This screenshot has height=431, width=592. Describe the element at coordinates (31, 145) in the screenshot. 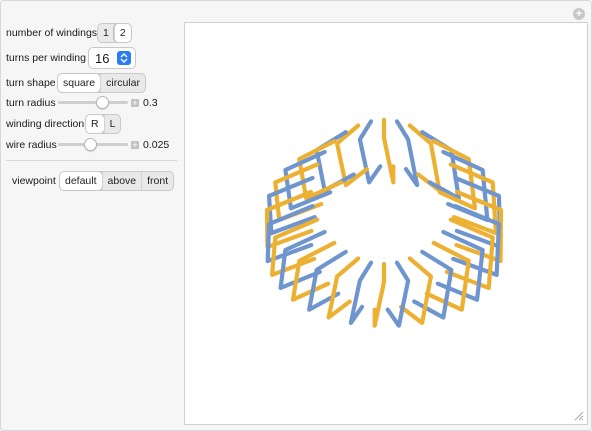

I see `wire-radius-label: wire radius` at that location.